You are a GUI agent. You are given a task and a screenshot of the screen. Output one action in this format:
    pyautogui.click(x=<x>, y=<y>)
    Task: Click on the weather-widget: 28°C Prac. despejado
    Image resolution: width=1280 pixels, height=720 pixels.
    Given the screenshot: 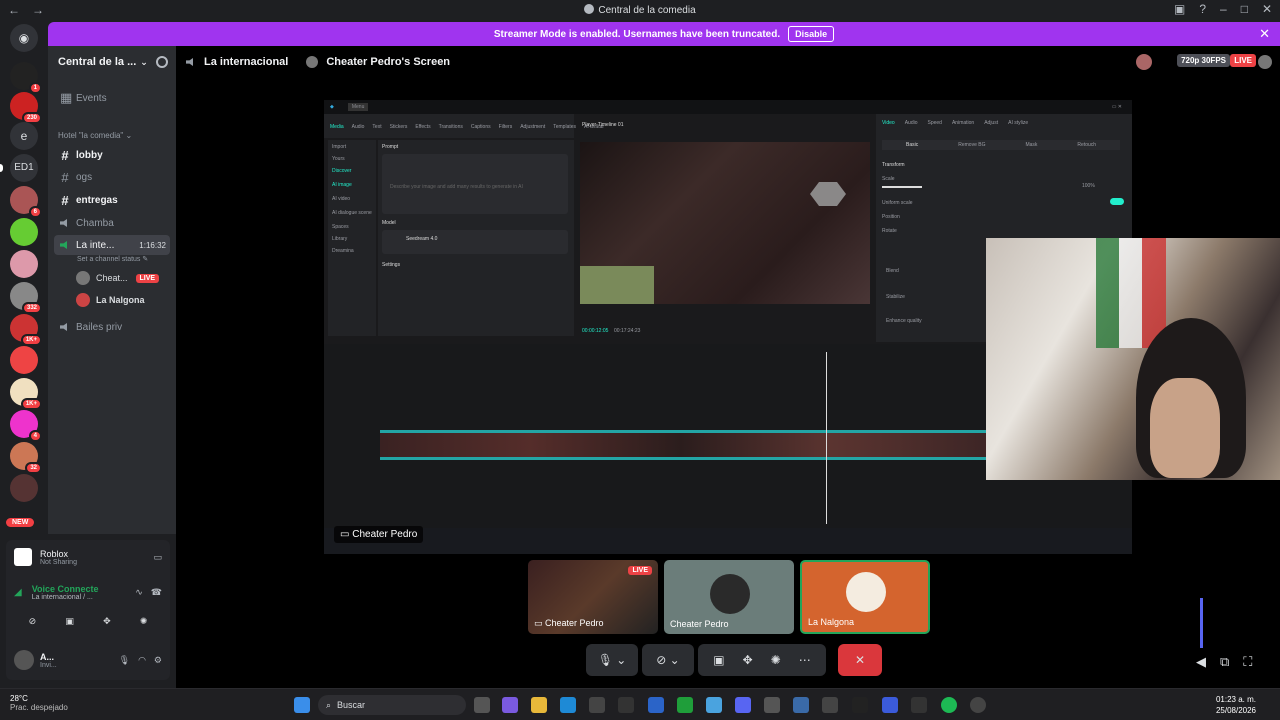 What is the action you would take?
    pyautogui.click(x=39, y=703)
    